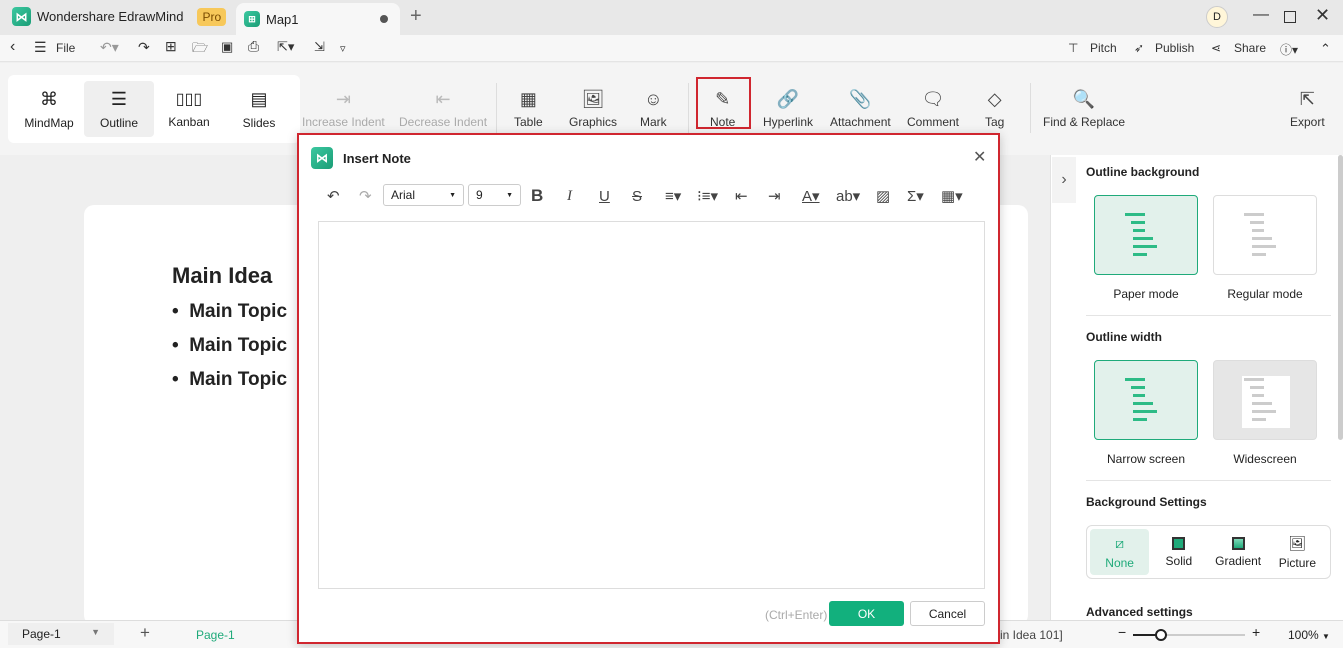 The image size is (1343, 648). I want to click on gradient-icon, so click(1238, 543).